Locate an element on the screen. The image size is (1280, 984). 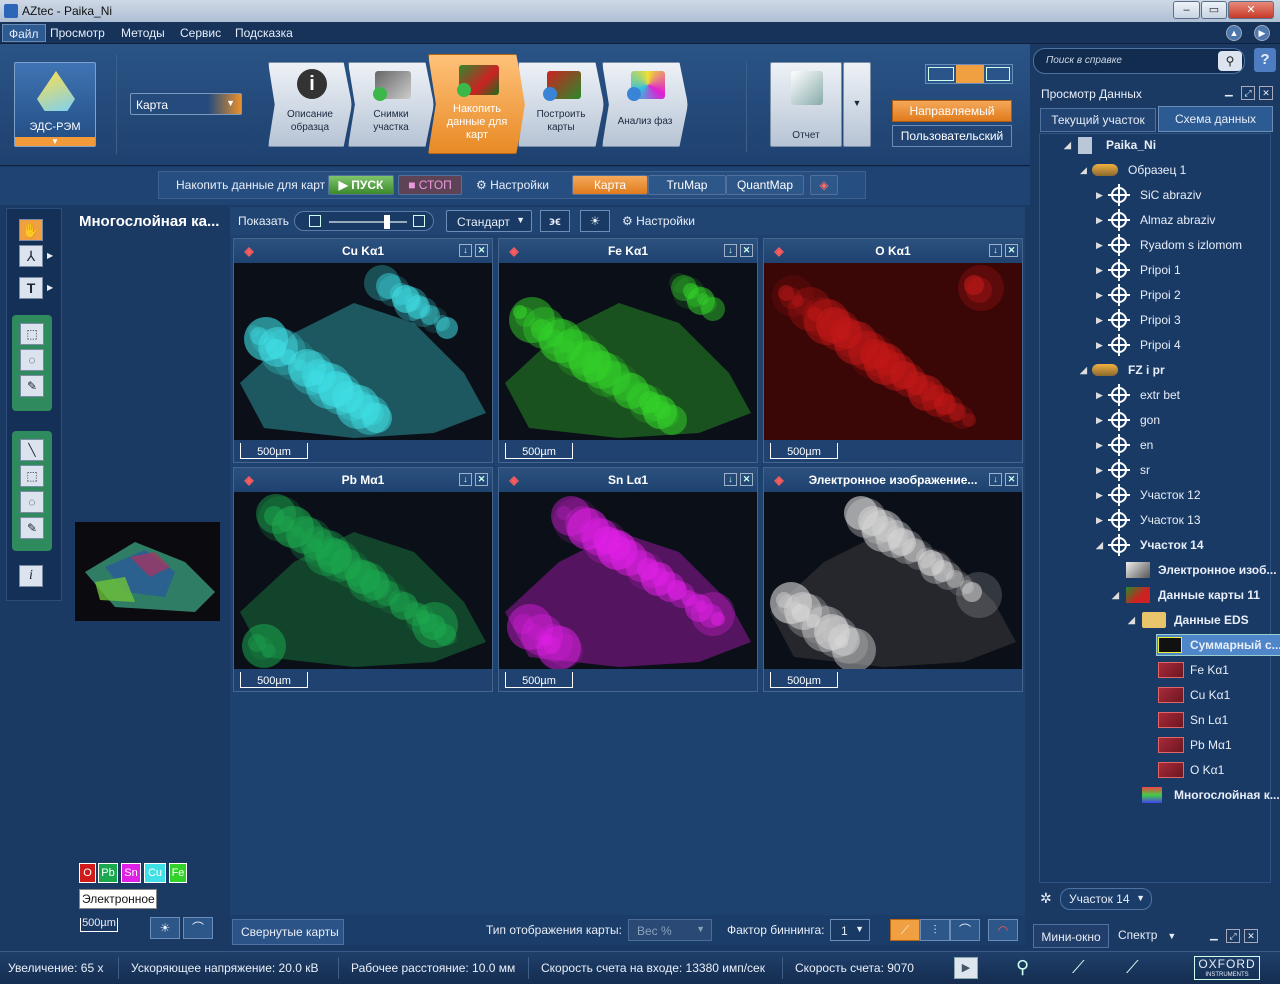
probe-retract-icon: ⟋ is located at coordinates (1139, 969).